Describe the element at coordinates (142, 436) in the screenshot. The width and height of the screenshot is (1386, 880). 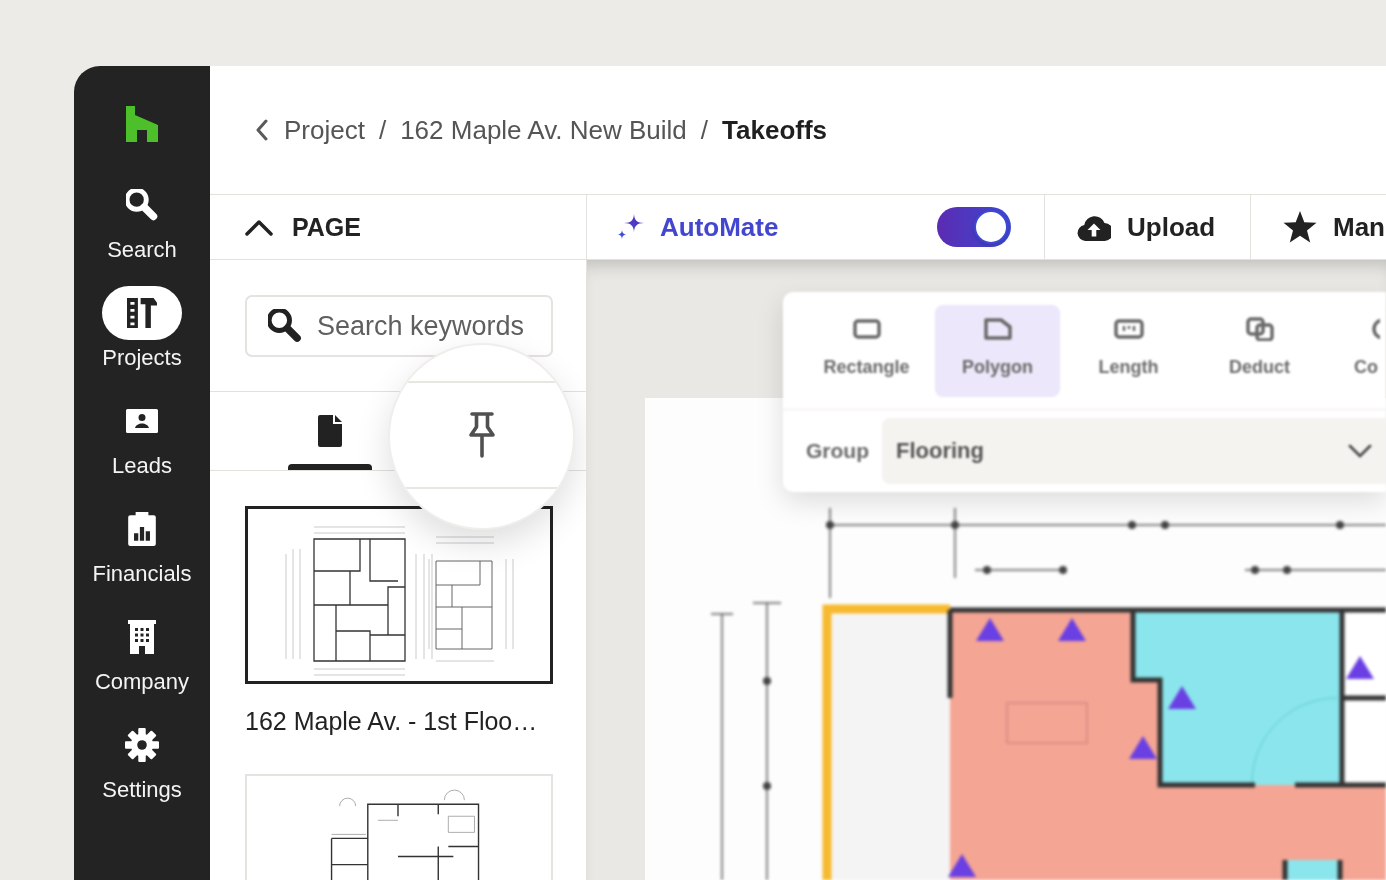
I see `sidebar-item: Leads` at that location.